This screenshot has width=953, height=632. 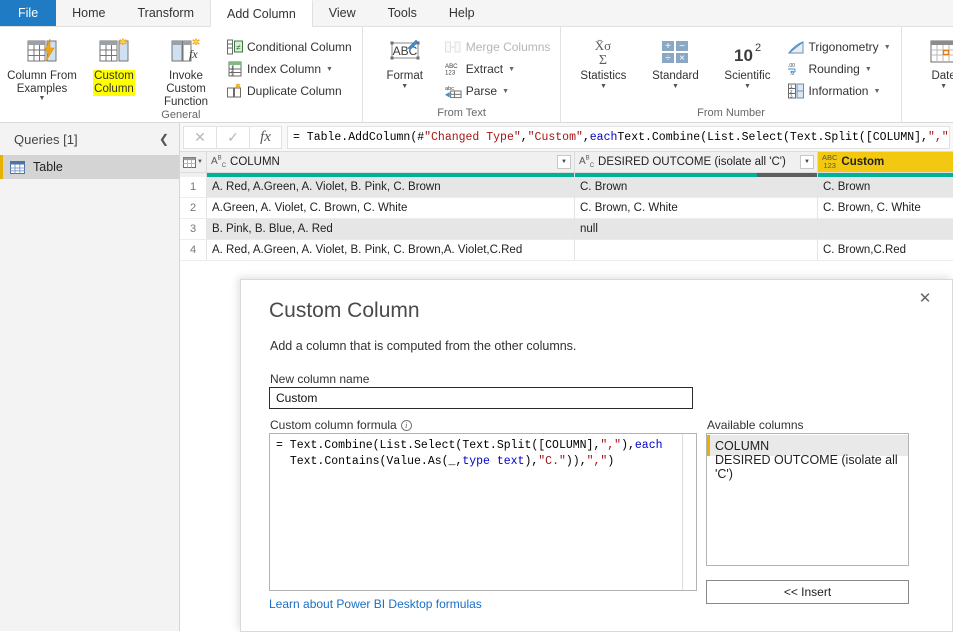 What do you see at coordinates (807, 467) in the screenshot?
I see `available-column-item-1: DESIRED OUTCOME (isolate all 'C')` at bounding box center [807, 467].